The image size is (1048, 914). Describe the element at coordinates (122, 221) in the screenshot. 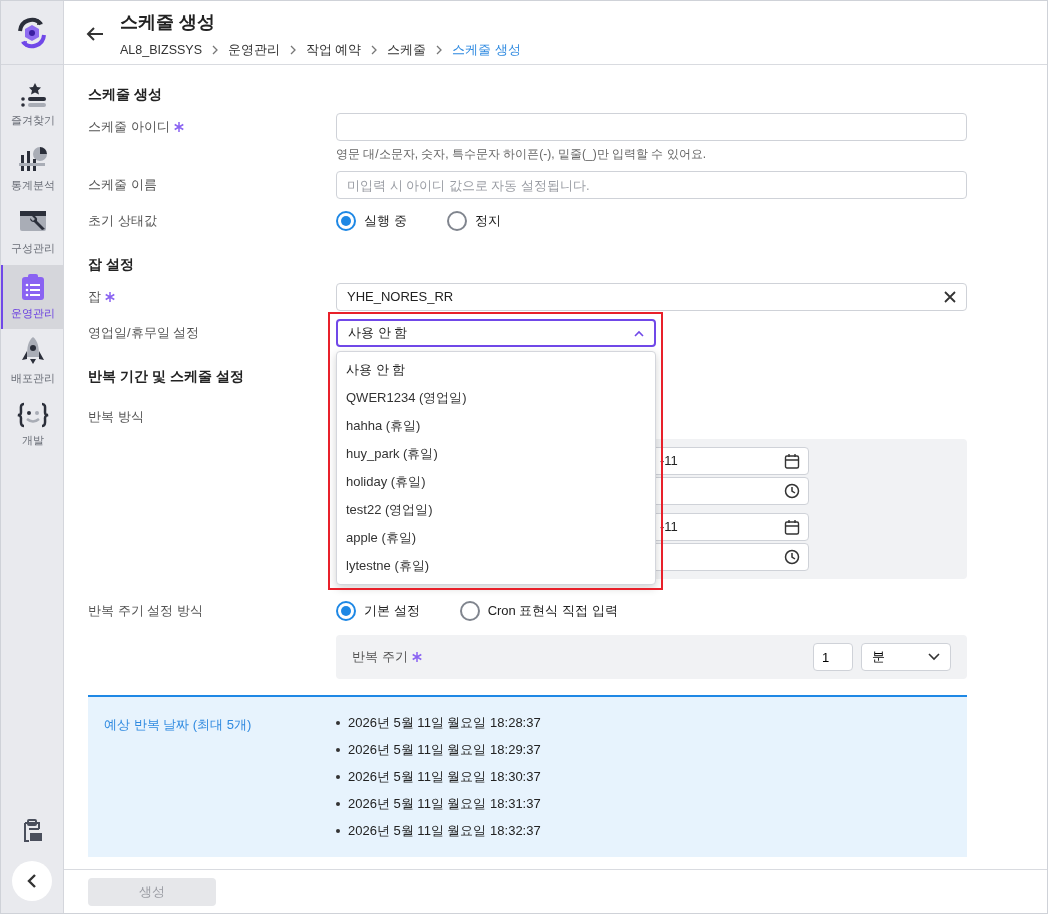

I see `field-label: 초기 상태값` at that location.